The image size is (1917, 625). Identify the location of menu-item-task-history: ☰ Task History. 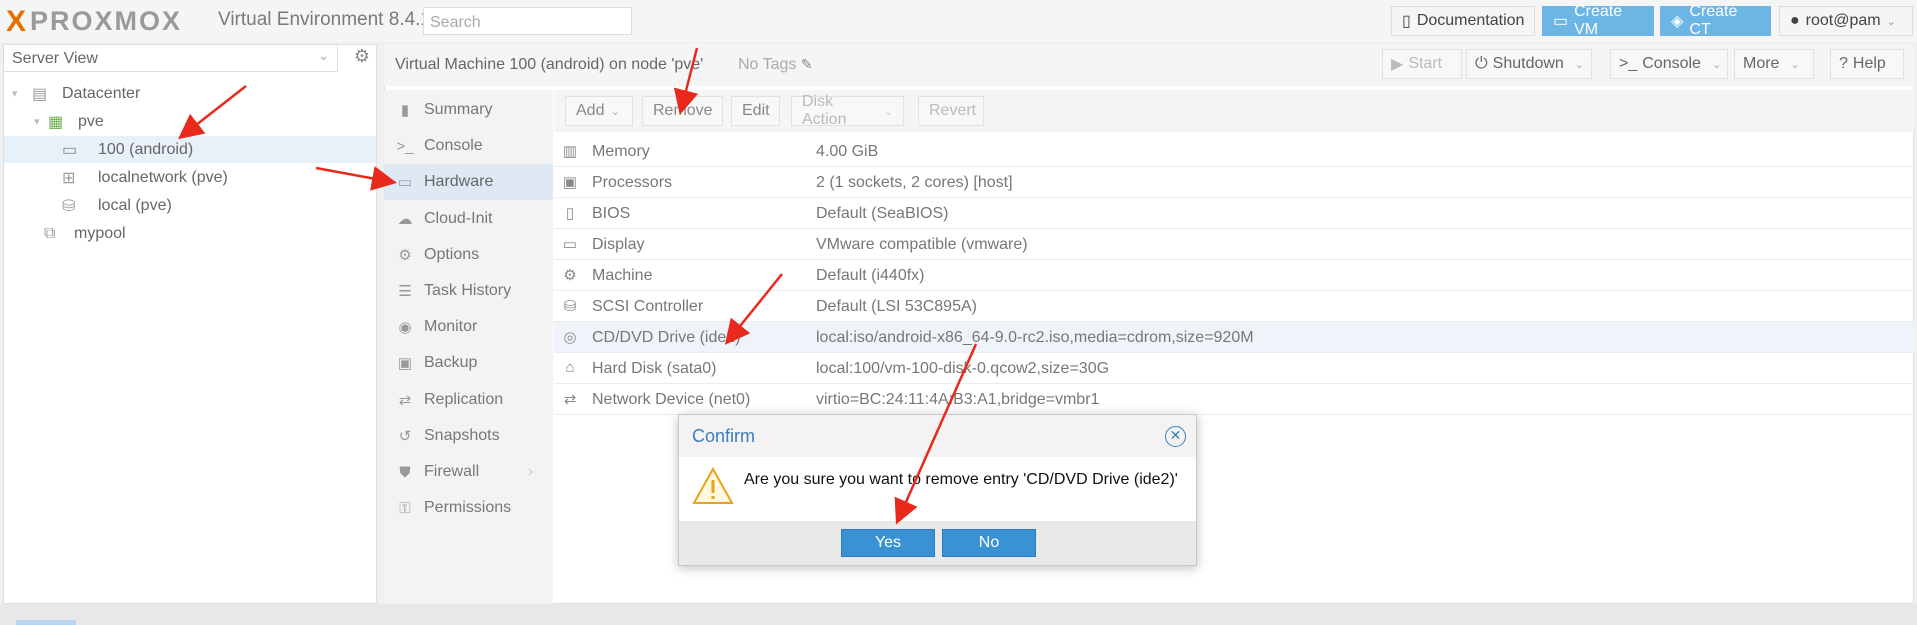
(468, 291).